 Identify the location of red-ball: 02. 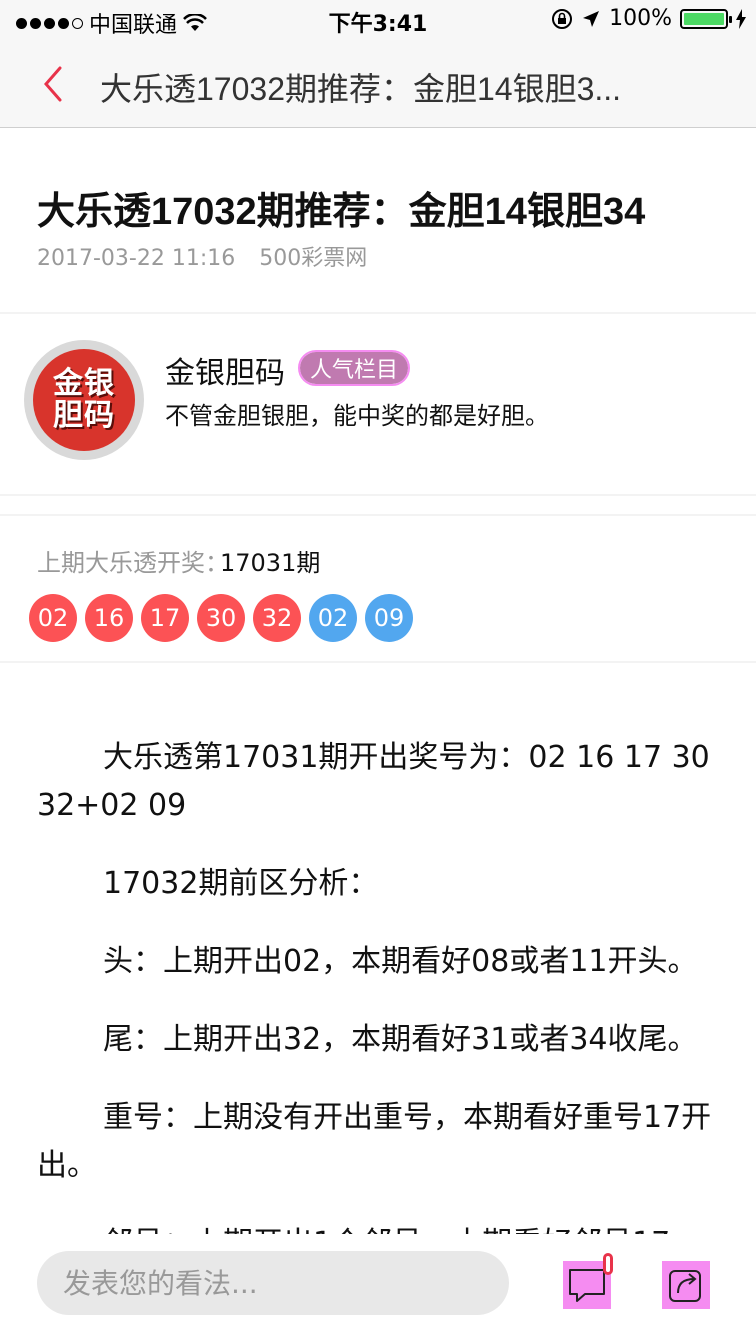
(53, 618).